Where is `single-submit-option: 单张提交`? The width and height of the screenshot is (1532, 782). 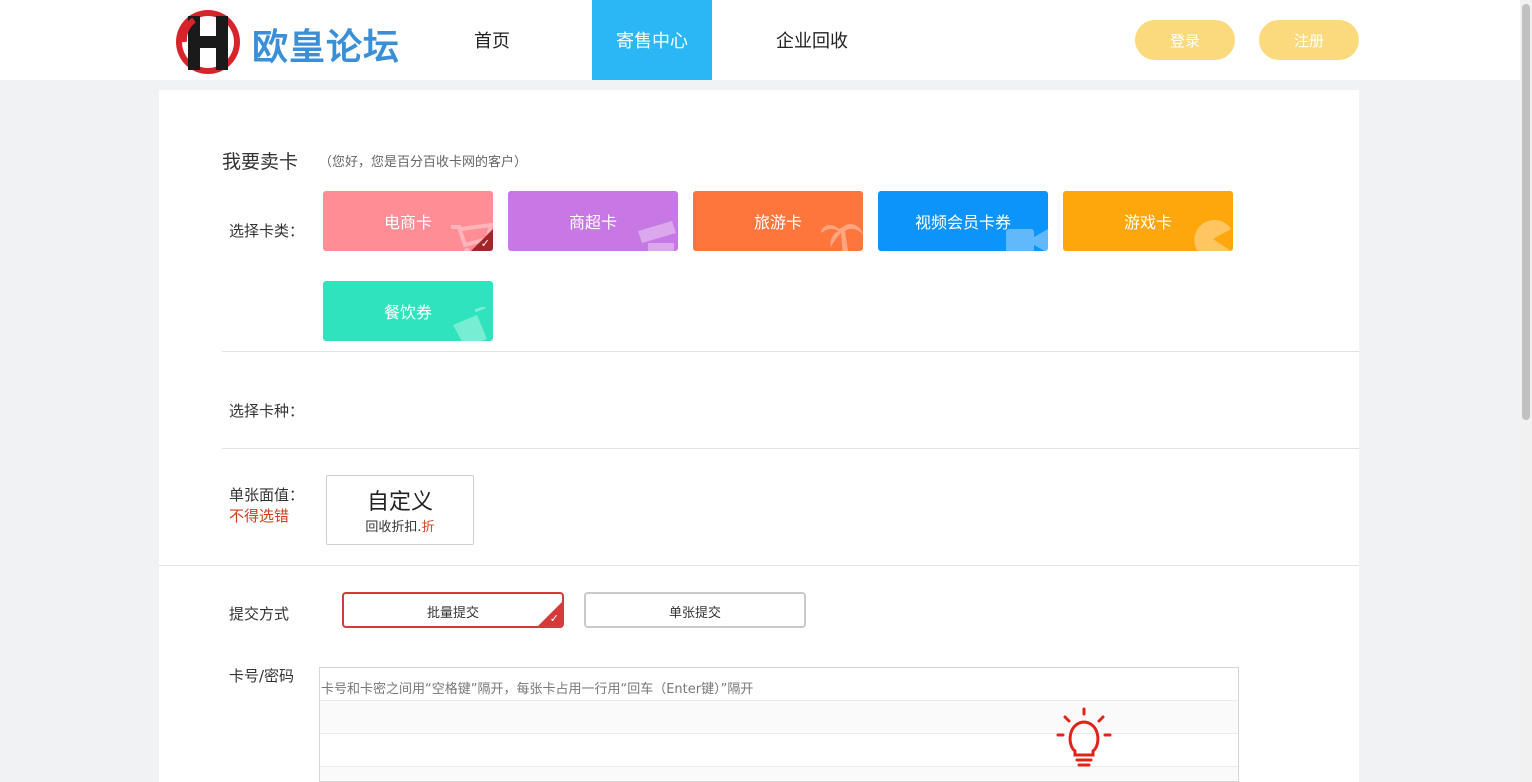 single-submit-option: 单张提交 is located at coordinates (695, 610).